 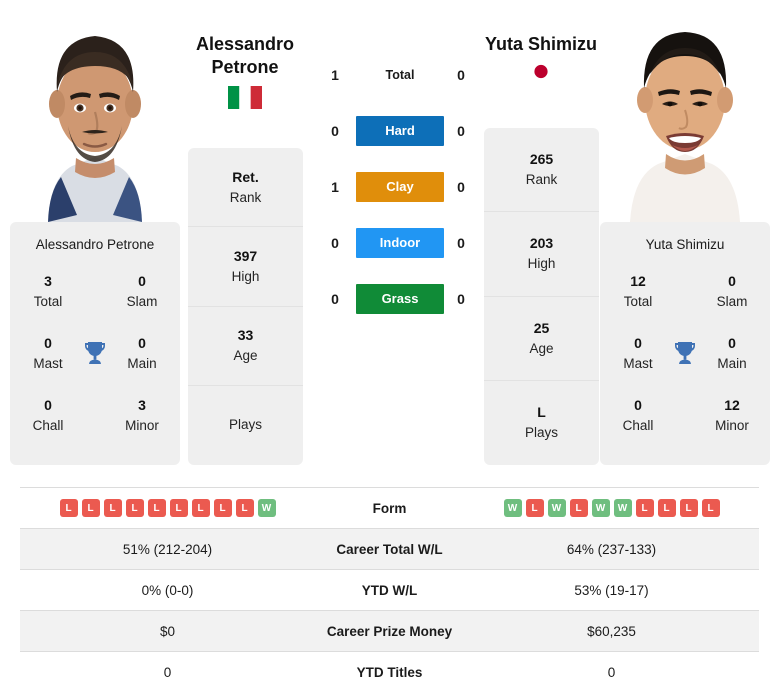 I want to click on rank-label-high-left: High, so click(x=245, y=276).